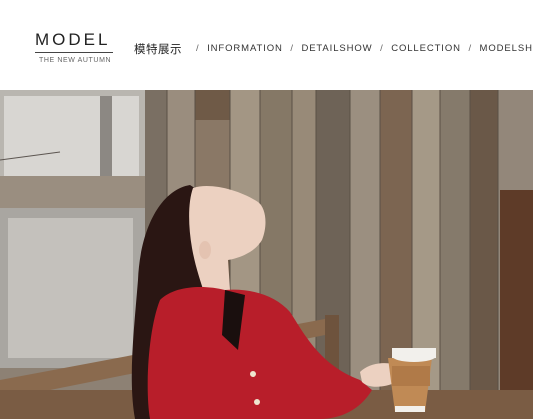 The height and width of the screenshot is (419, 533). I want to click on brand-title: MODEL, so click(73, 39).